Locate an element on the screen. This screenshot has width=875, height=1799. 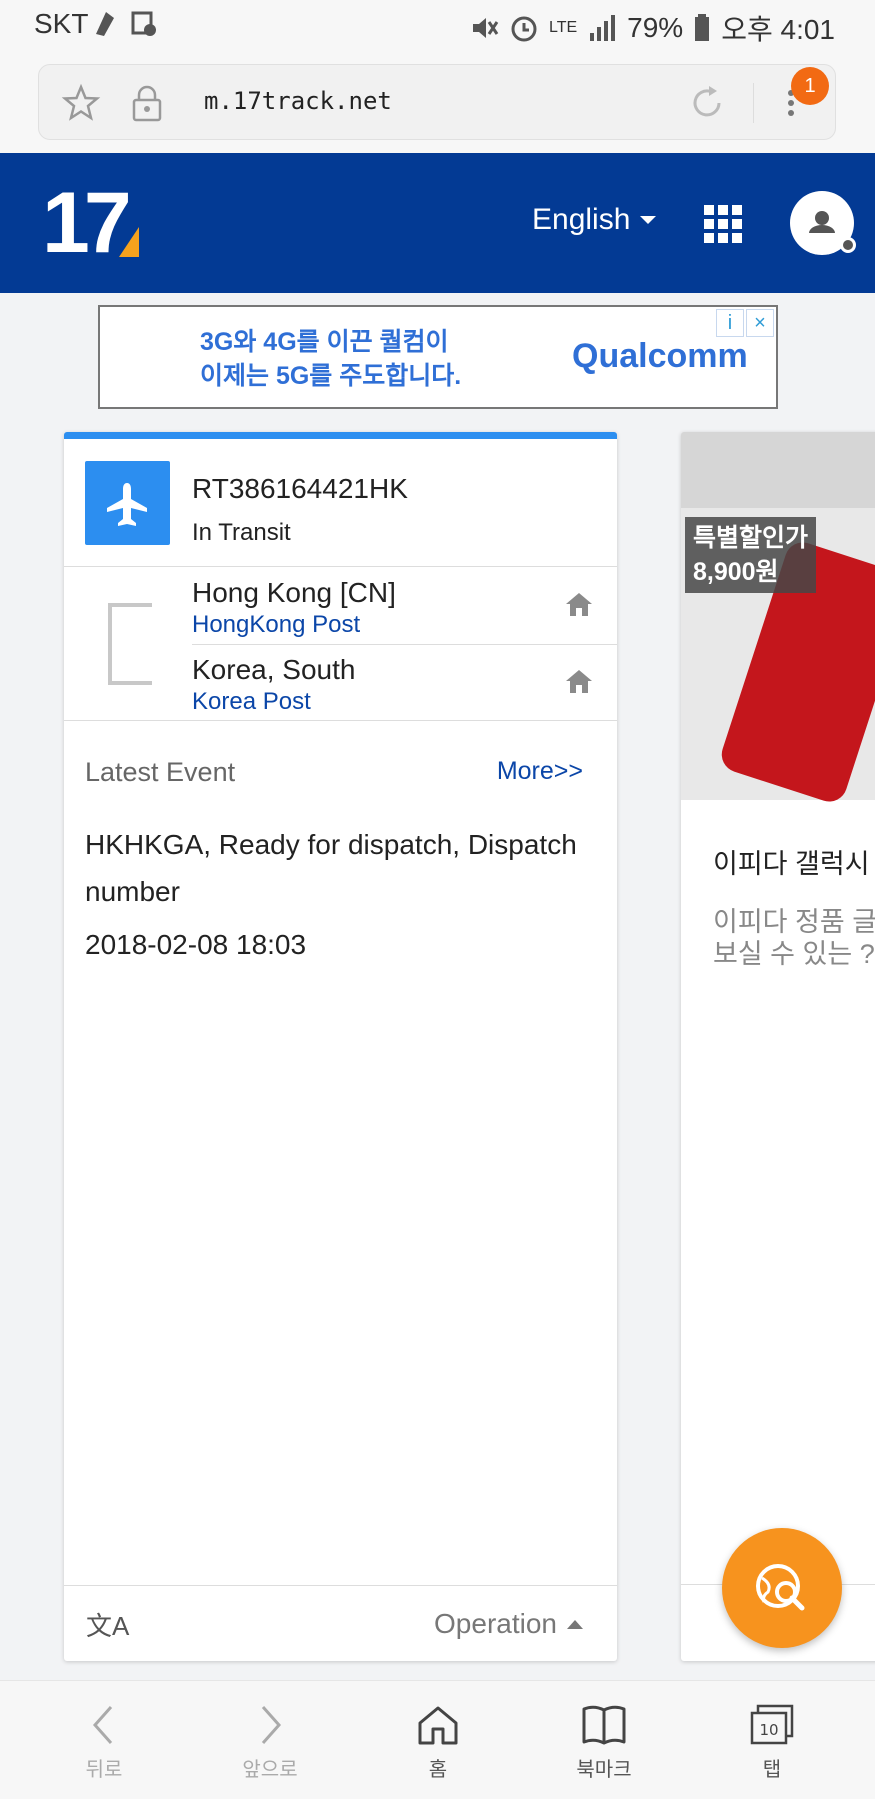
url-text: m.17track.net is located at coordinates (298, 101).